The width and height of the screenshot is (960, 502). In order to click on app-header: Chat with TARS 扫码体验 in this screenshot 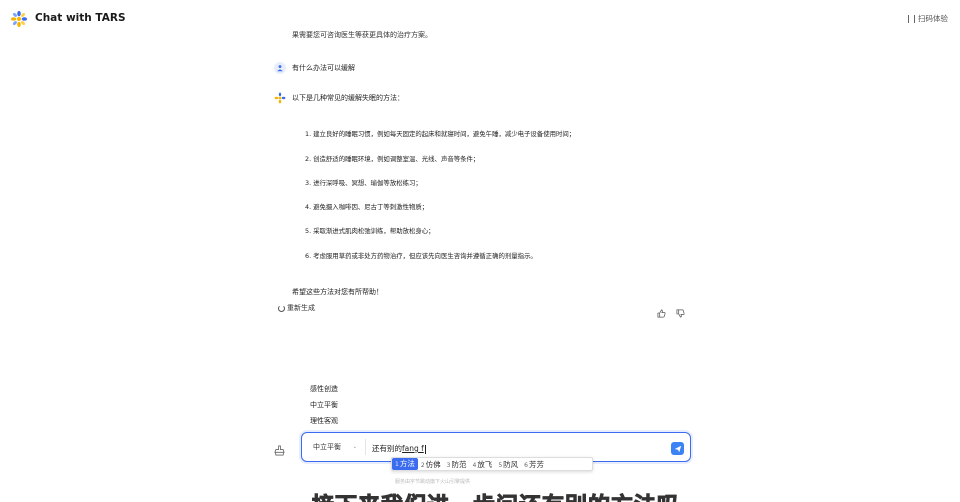, I will do `click(480, 18)`.